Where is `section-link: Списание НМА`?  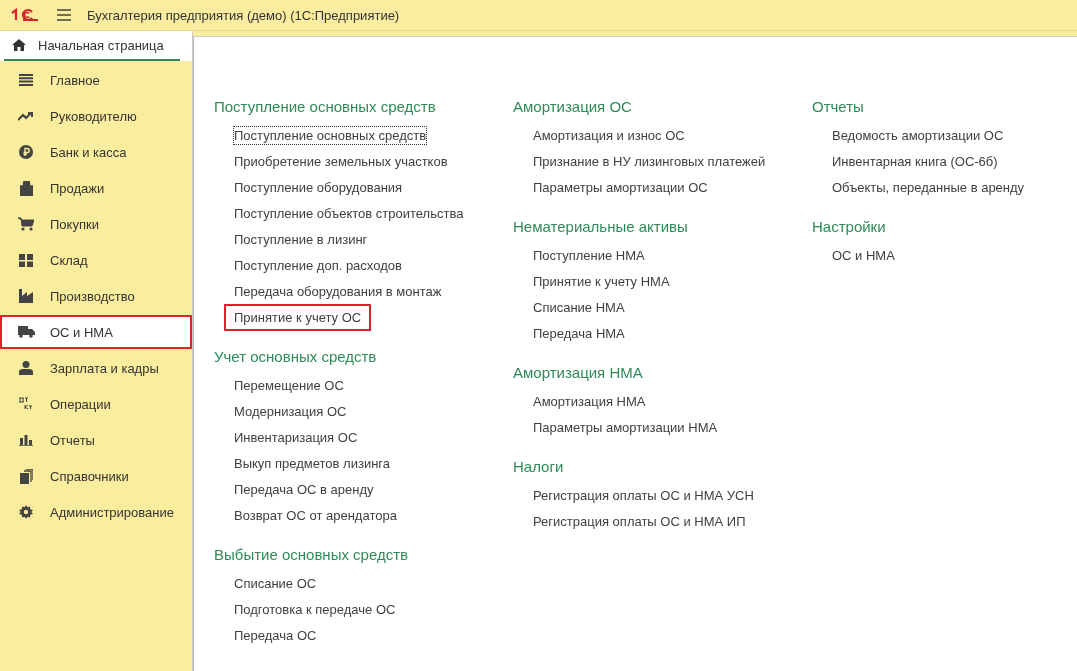 section-link: Списание НМА is located at coordinates (579, 307).